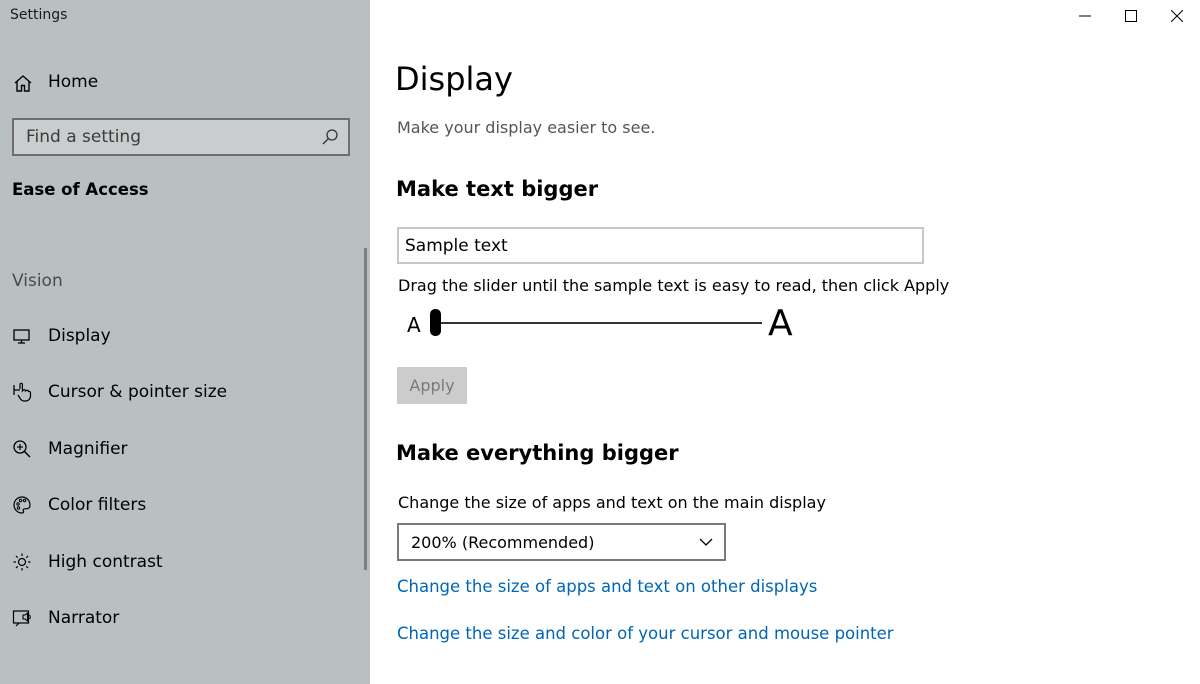 This screenshot has height=684, width=1200. I want to click on app-title: Settings, so click(39, 15).